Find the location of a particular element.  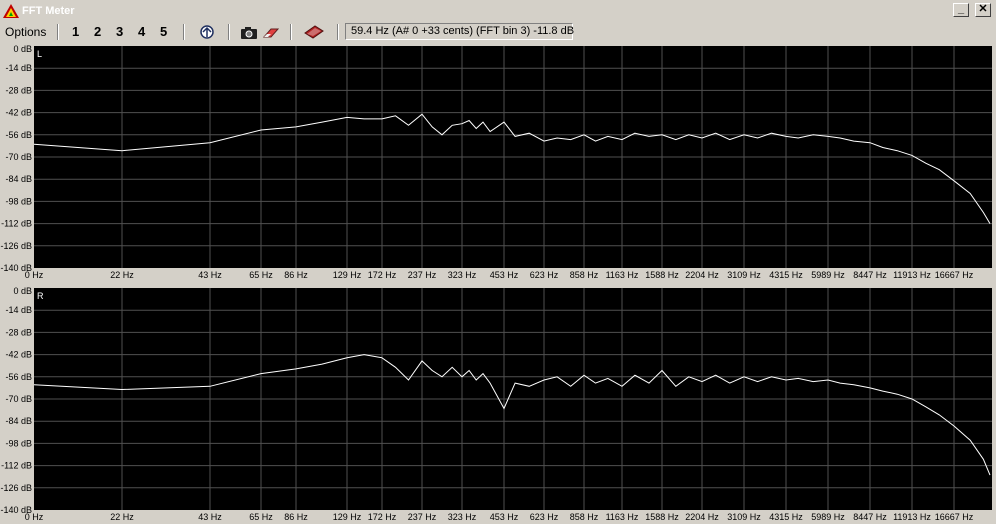

preset-5-button: 5 is located at coordinates (163, 32).